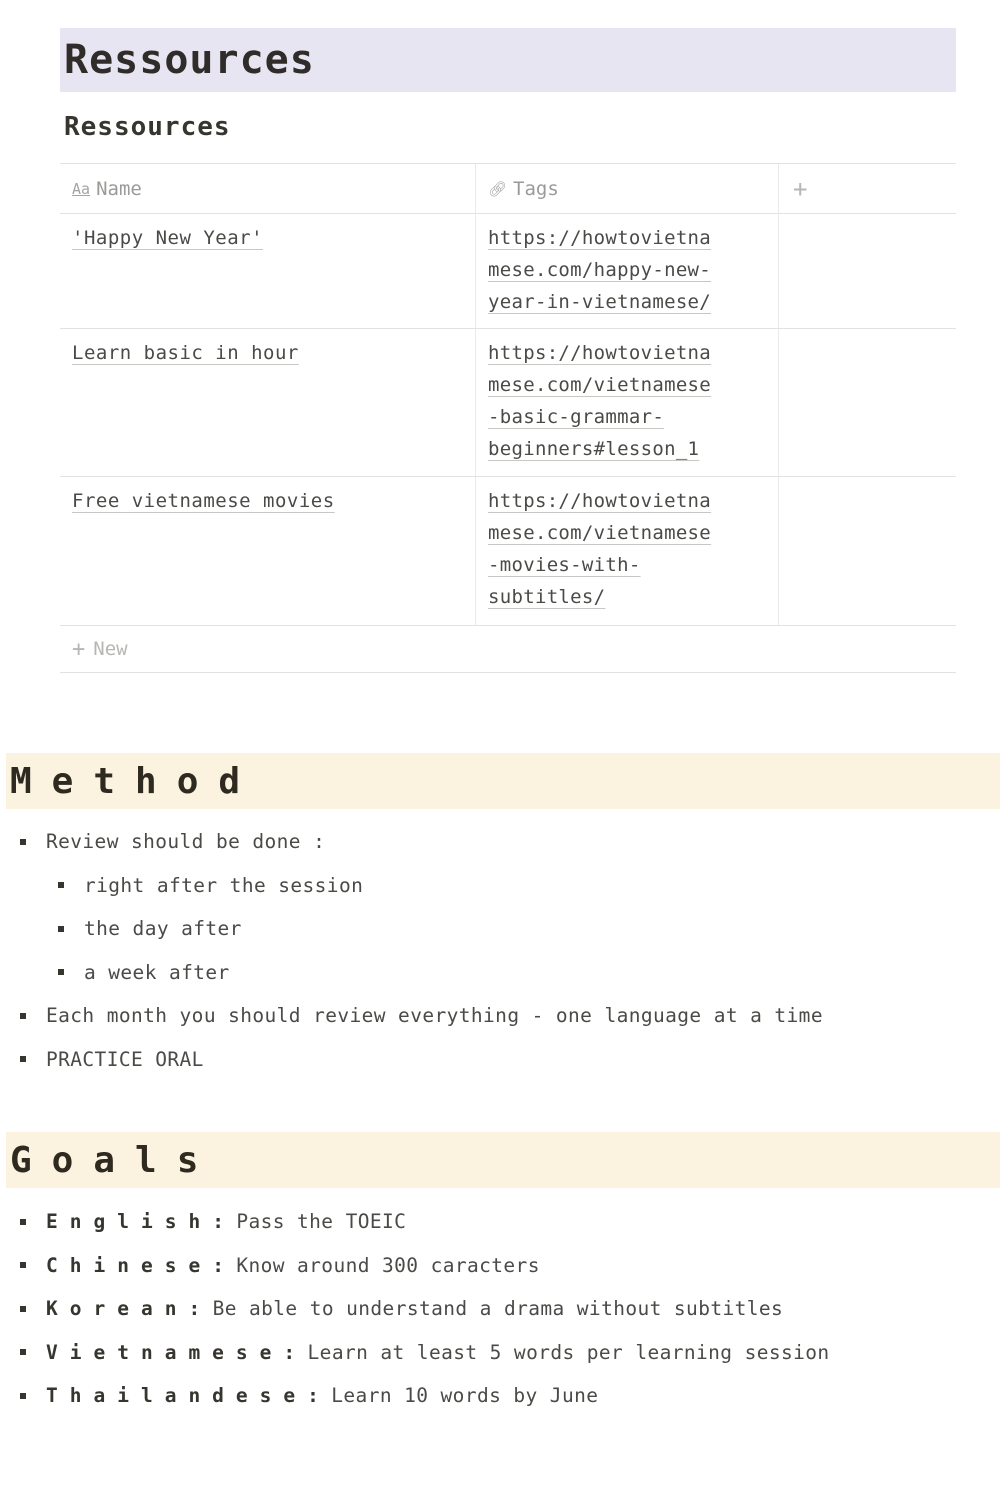 The height and width of the screenshot is (1500, 1000). Describe the element at coordinates (867, 188) in the screenshot. I see `add-column-button: +` at that location.